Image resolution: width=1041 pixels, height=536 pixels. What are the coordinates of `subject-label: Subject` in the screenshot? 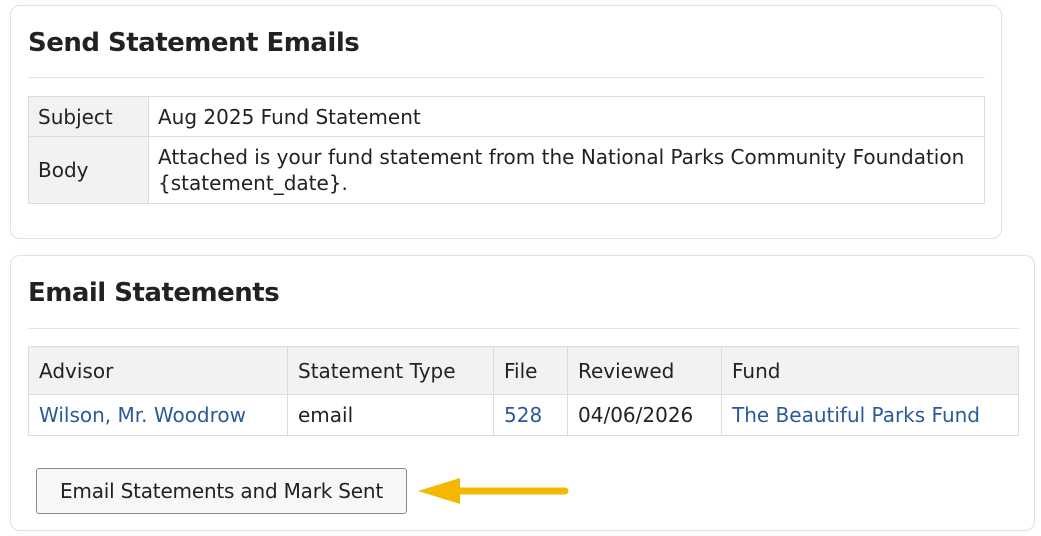 It's located at (88, 116).